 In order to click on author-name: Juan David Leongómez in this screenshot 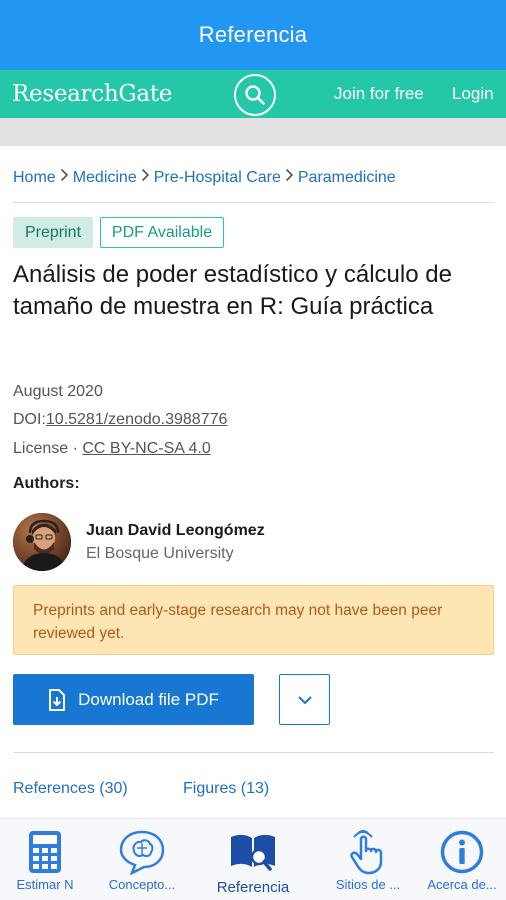, I will do `click(175, 531)`.